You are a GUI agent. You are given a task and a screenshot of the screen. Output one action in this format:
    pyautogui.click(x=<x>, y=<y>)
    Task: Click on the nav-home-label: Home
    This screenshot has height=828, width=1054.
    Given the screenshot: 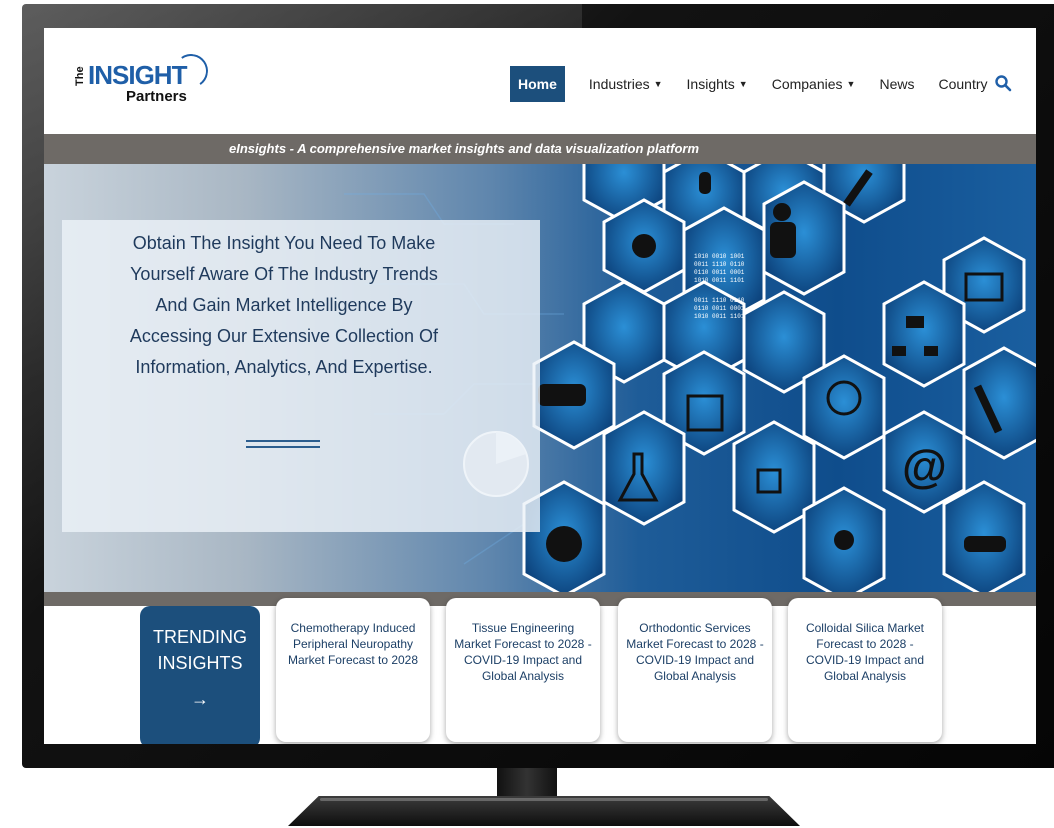 What is the action you would take?
    pyautogui.click(x=537, y=84)
    